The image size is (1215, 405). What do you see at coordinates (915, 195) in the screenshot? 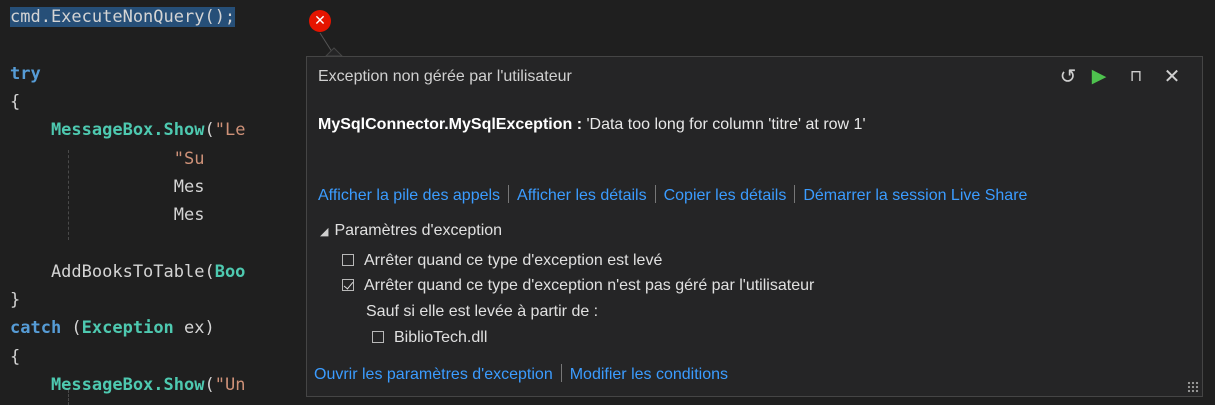
I see `live-share-link: Démarrer la session Live Share` at bounding box center [915, 195].